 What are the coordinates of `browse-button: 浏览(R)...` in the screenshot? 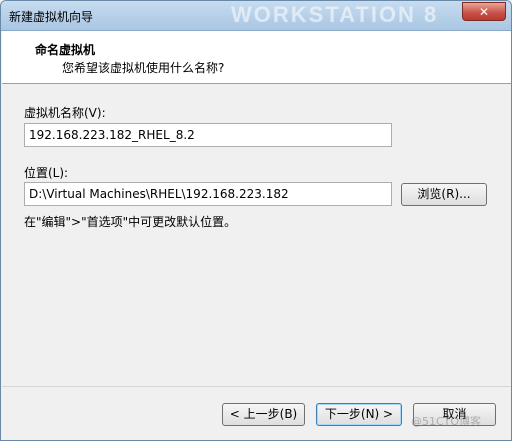 It's located at (444, 194).